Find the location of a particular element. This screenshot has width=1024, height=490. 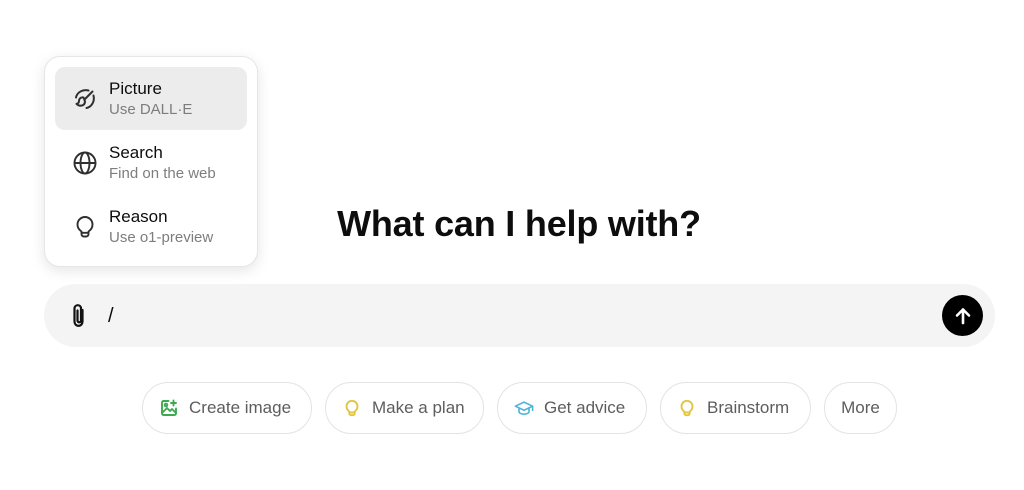

chip-more: More is located at coordinates (860, 408).